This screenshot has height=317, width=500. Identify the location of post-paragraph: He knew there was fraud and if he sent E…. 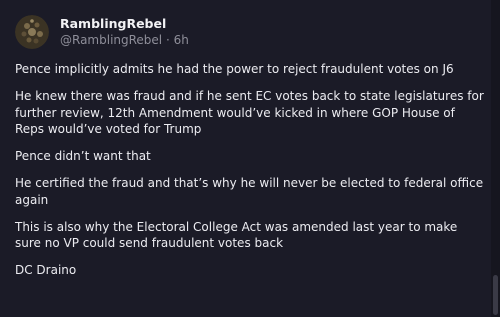
(249, 112).